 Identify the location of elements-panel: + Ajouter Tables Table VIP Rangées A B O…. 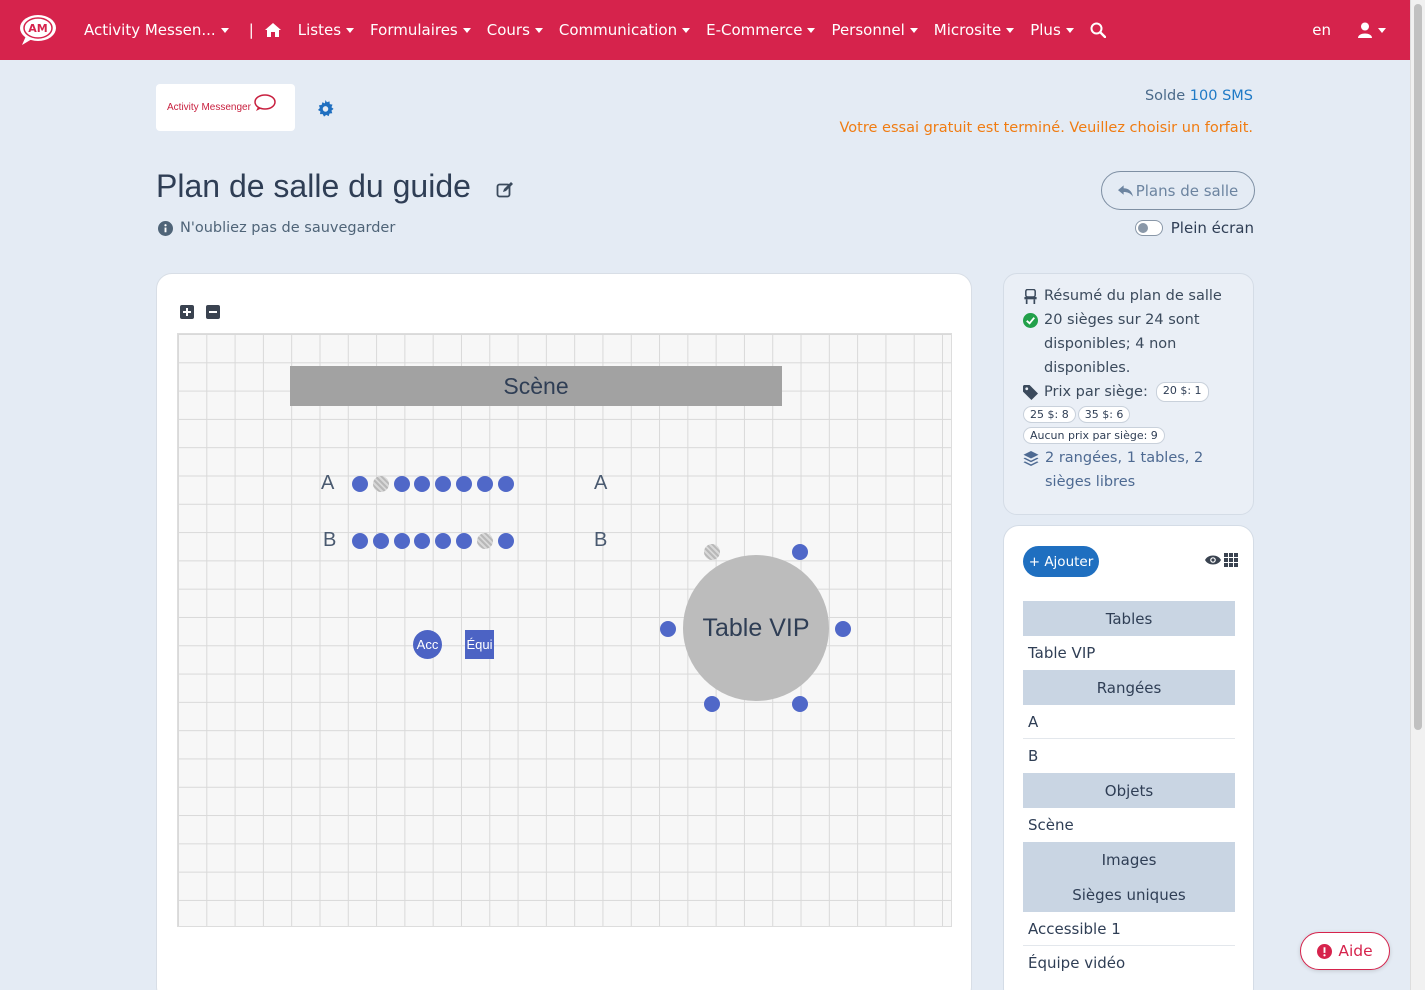
(1128, 757).